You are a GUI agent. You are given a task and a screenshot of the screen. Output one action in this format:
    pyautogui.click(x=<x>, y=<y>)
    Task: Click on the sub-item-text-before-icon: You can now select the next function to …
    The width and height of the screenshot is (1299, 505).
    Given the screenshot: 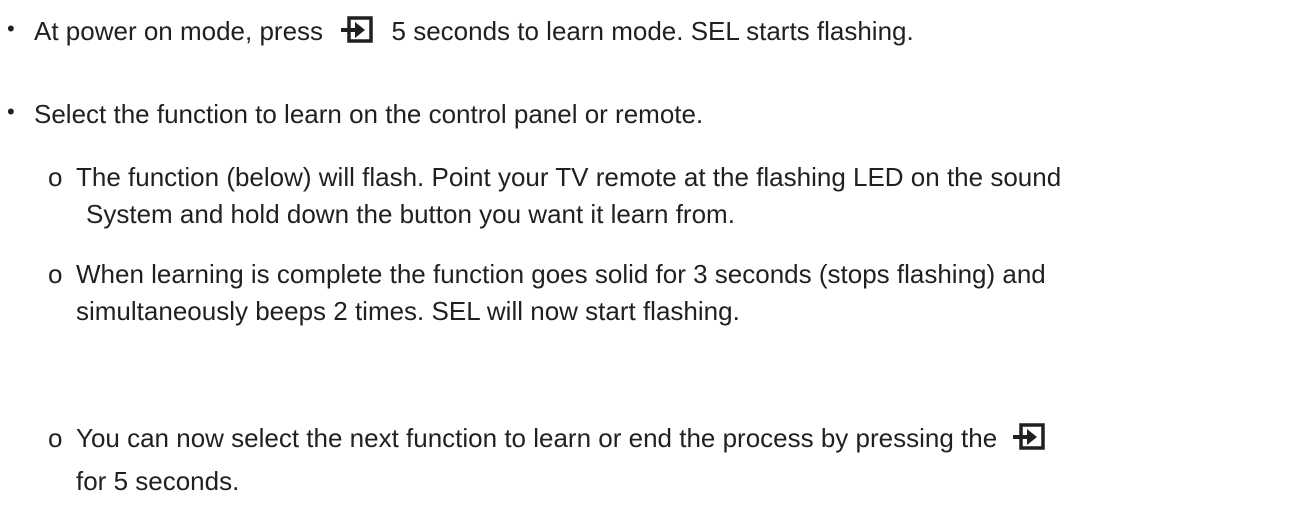 What is the action you would take?
    pyautogui.click(x=537, y=438)
    